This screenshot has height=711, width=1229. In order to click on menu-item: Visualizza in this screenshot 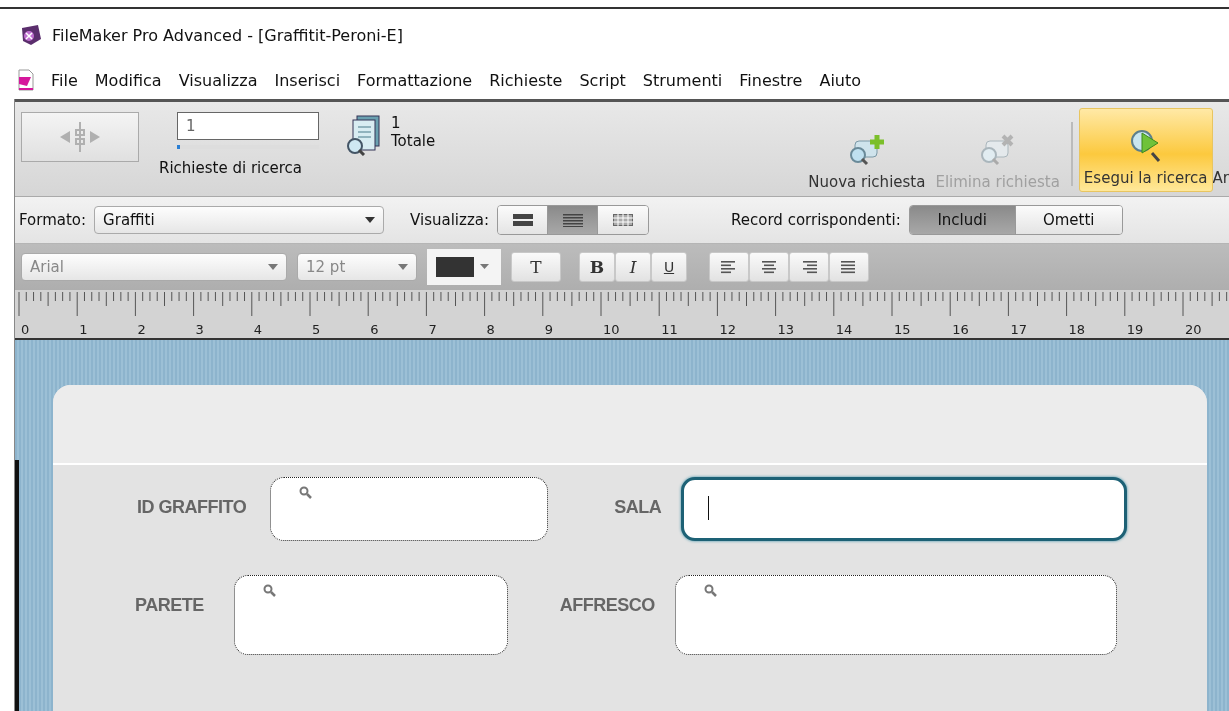, I will do `click(218, 80)`.